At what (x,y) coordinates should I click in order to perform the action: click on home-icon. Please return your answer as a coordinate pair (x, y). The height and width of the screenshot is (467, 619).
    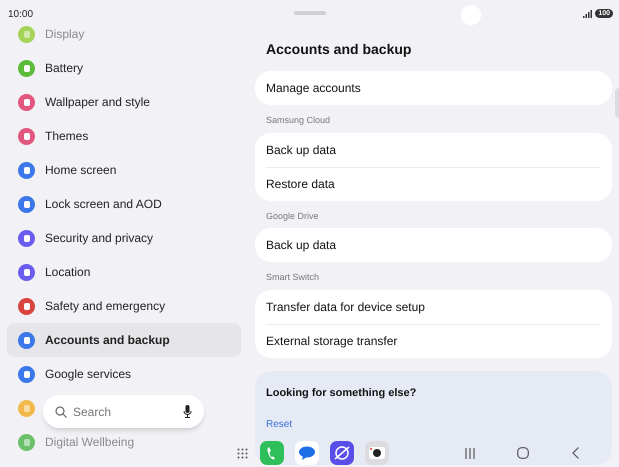
    Looking at the image, I should click on (523, 453).